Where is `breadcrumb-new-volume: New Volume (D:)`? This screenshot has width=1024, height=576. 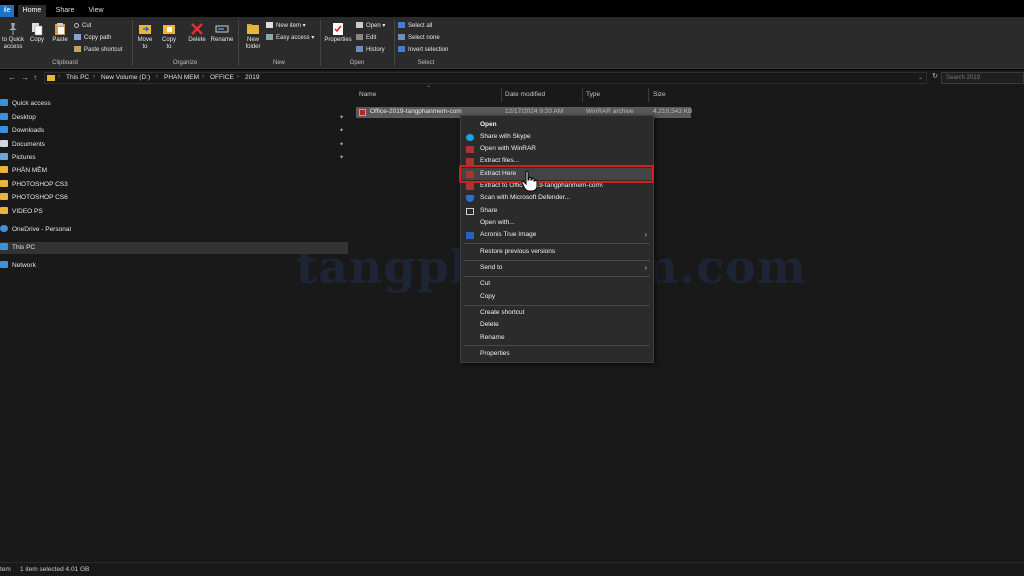 breadcrumb-new-volume: New Volume (D:) is located at coordinates (125, 77).